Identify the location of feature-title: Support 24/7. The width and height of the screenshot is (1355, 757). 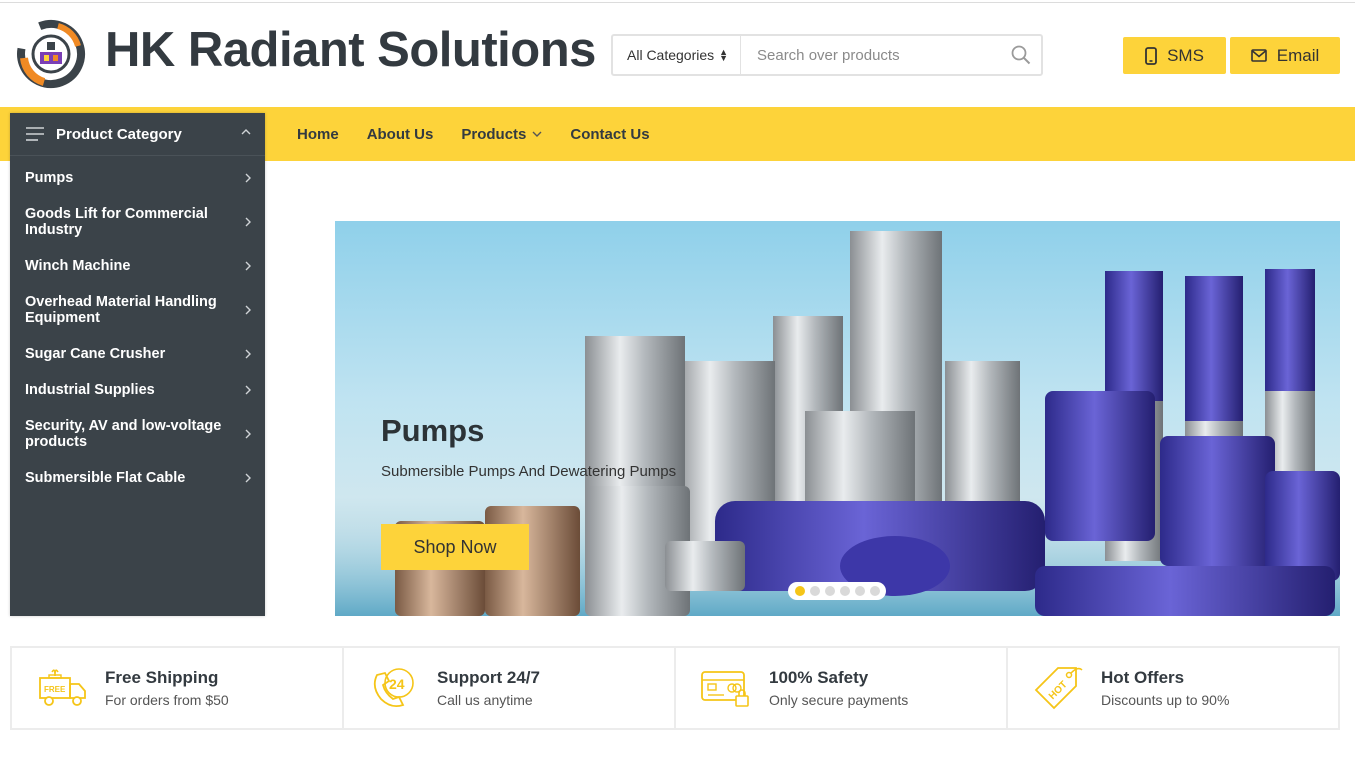
(488, 677).